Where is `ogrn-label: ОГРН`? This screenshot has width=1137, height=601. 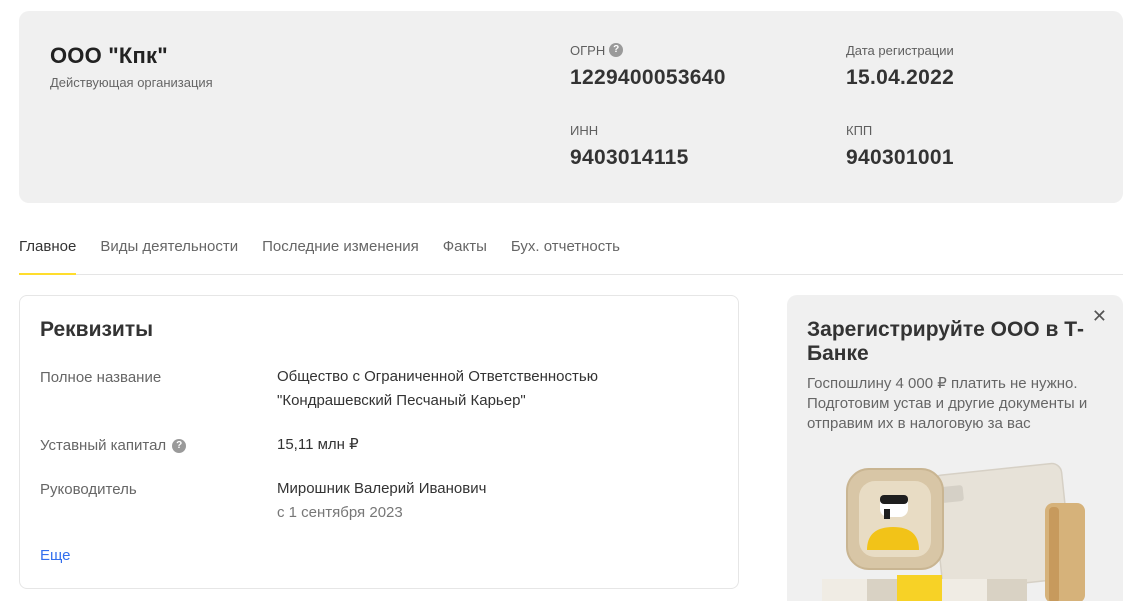 ogrn-label: ОГРН is located at coordinates (588, 50).